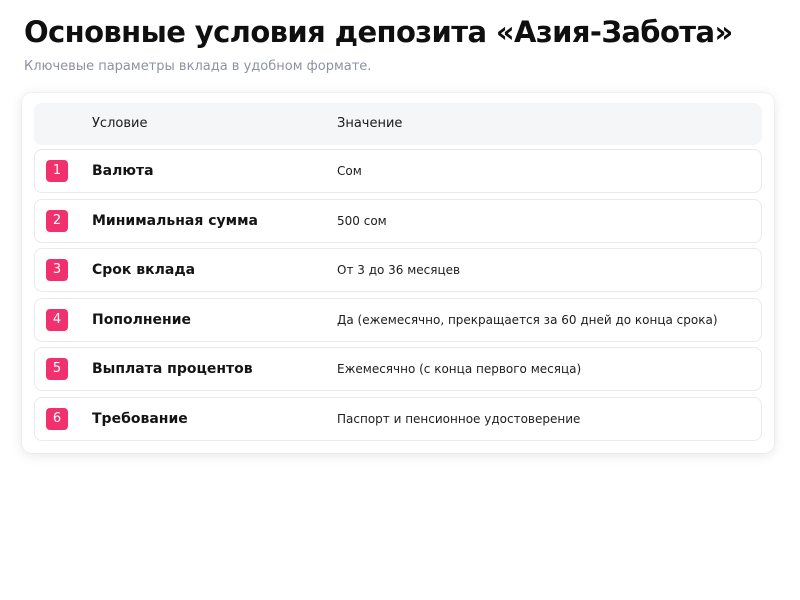  Describe the element at coordinates (57, 319) in the screenshot. I see `row-number-badge: 4` at that location.